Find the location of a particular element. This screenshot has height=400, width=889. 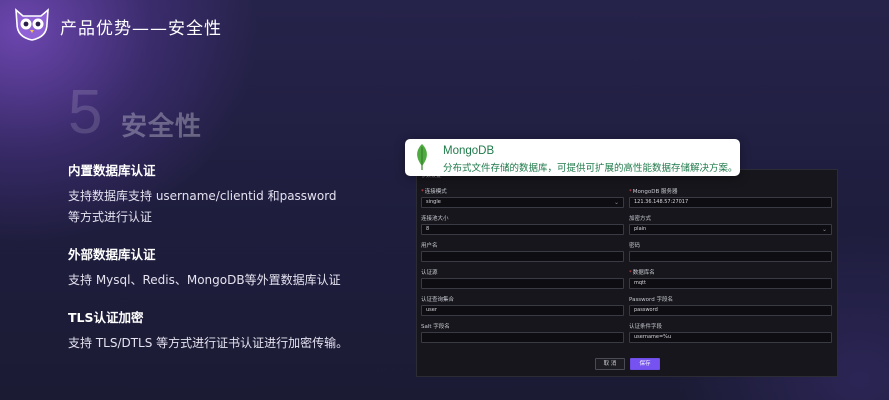

salt-field-input is located at coordinates (522, 337).